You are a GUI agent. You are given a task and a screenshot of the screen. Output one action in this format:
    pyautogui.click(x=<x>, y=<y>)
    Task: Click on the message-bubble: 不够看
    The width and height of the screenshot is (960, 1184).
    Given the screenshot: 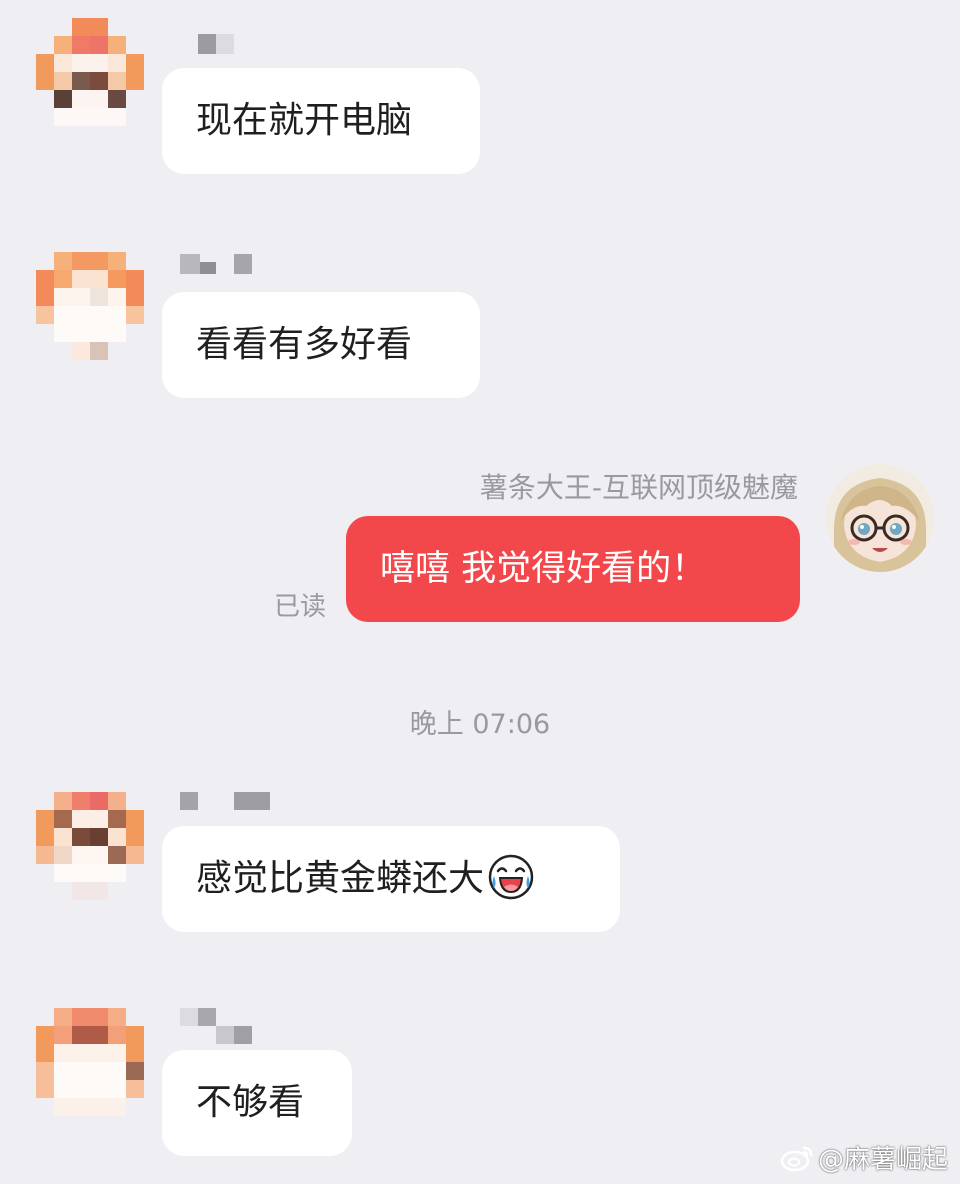 What is the action you would take?
    pyautogui.click(x=257, y=1103)
    